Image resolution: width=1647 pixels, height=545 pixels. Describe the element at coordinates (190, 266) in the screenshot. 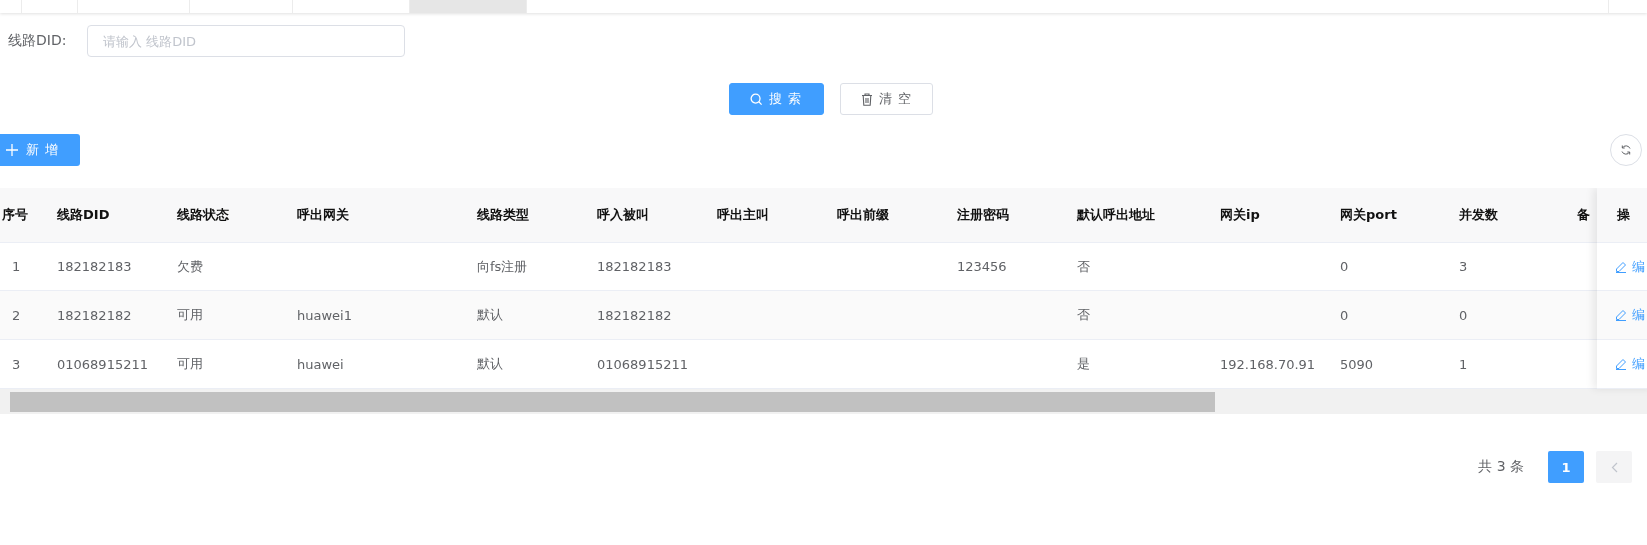

I see `table-cell-text: 欠费` at that location.